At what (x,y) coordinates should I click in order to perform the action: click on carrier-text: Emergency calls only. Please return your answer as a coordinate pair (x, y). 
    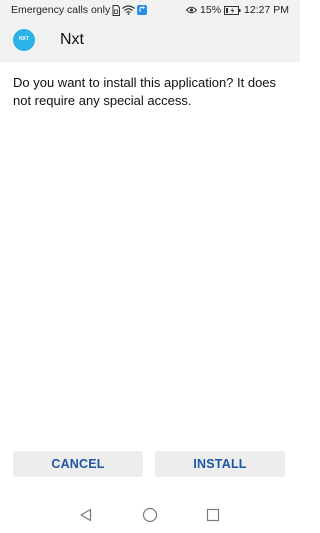
    Looking at the image, I should click on (61, 10).